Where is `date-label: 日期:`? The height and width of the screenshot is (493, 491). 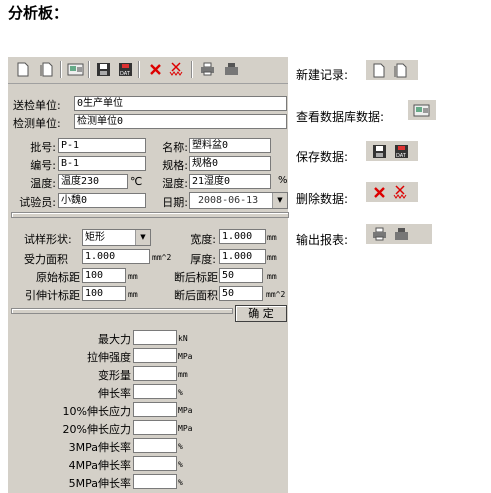 date-label: 日期: is located at coordinates (175, 202).